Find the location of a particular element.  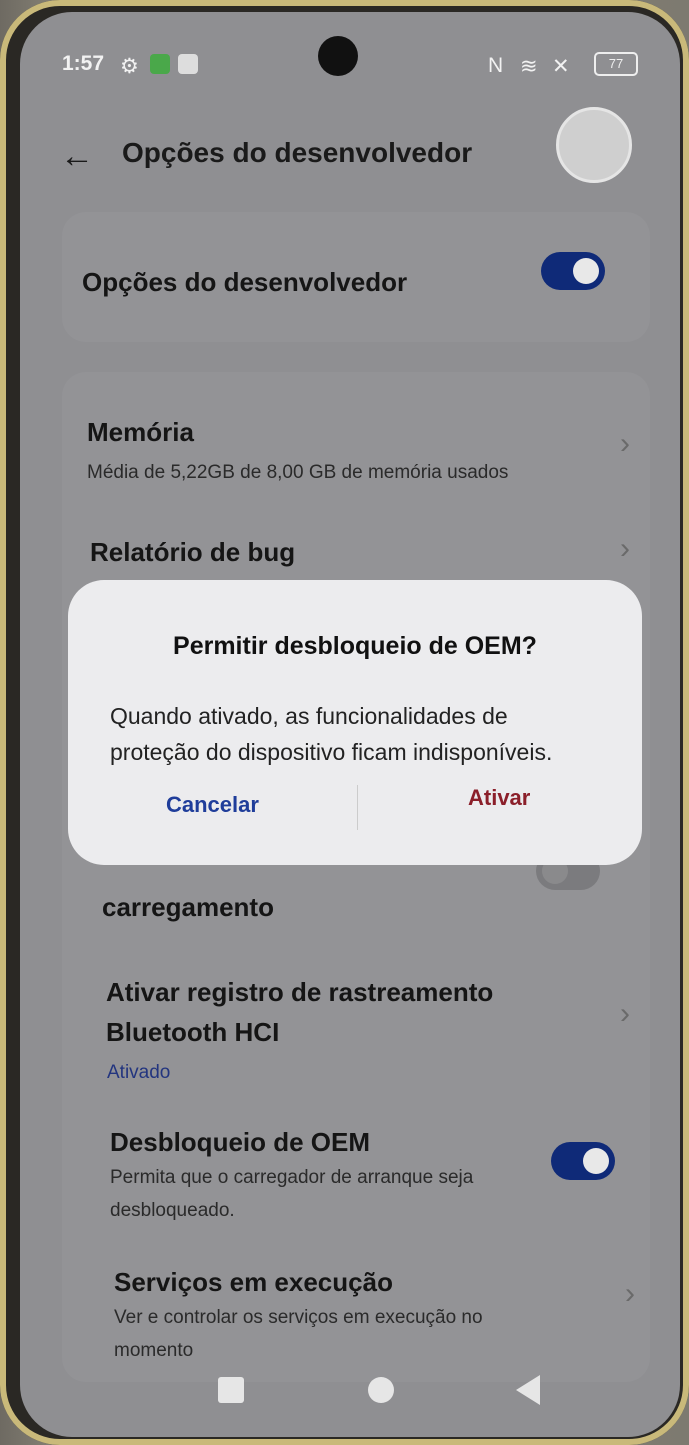

running-subtitle-line2: momento is located at coordinates (154, 1350).